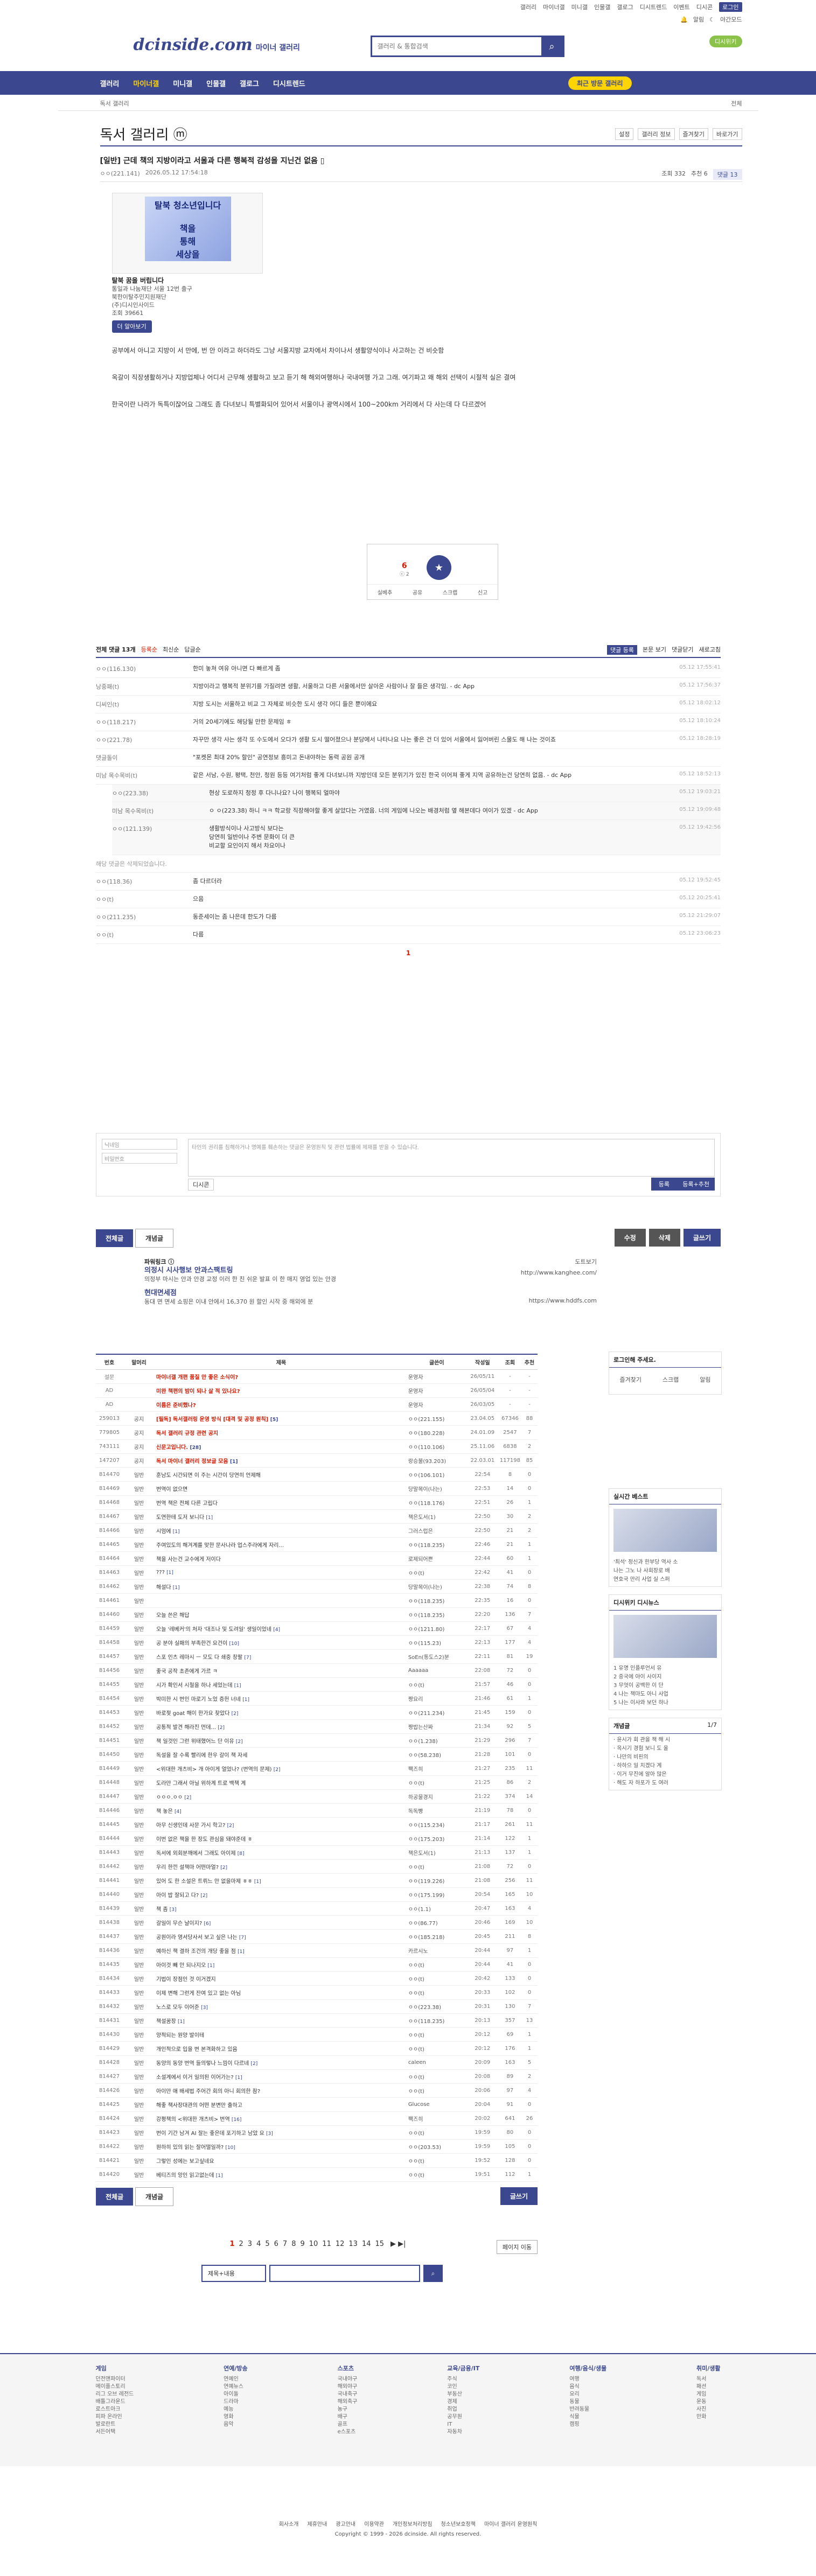  What do you see at coordinates (281, 1684) in the screenshot?
I see `cell-title: 시가 확인서 시철을 하나 세었는데 [1]` at bounding box center [281, 1684].